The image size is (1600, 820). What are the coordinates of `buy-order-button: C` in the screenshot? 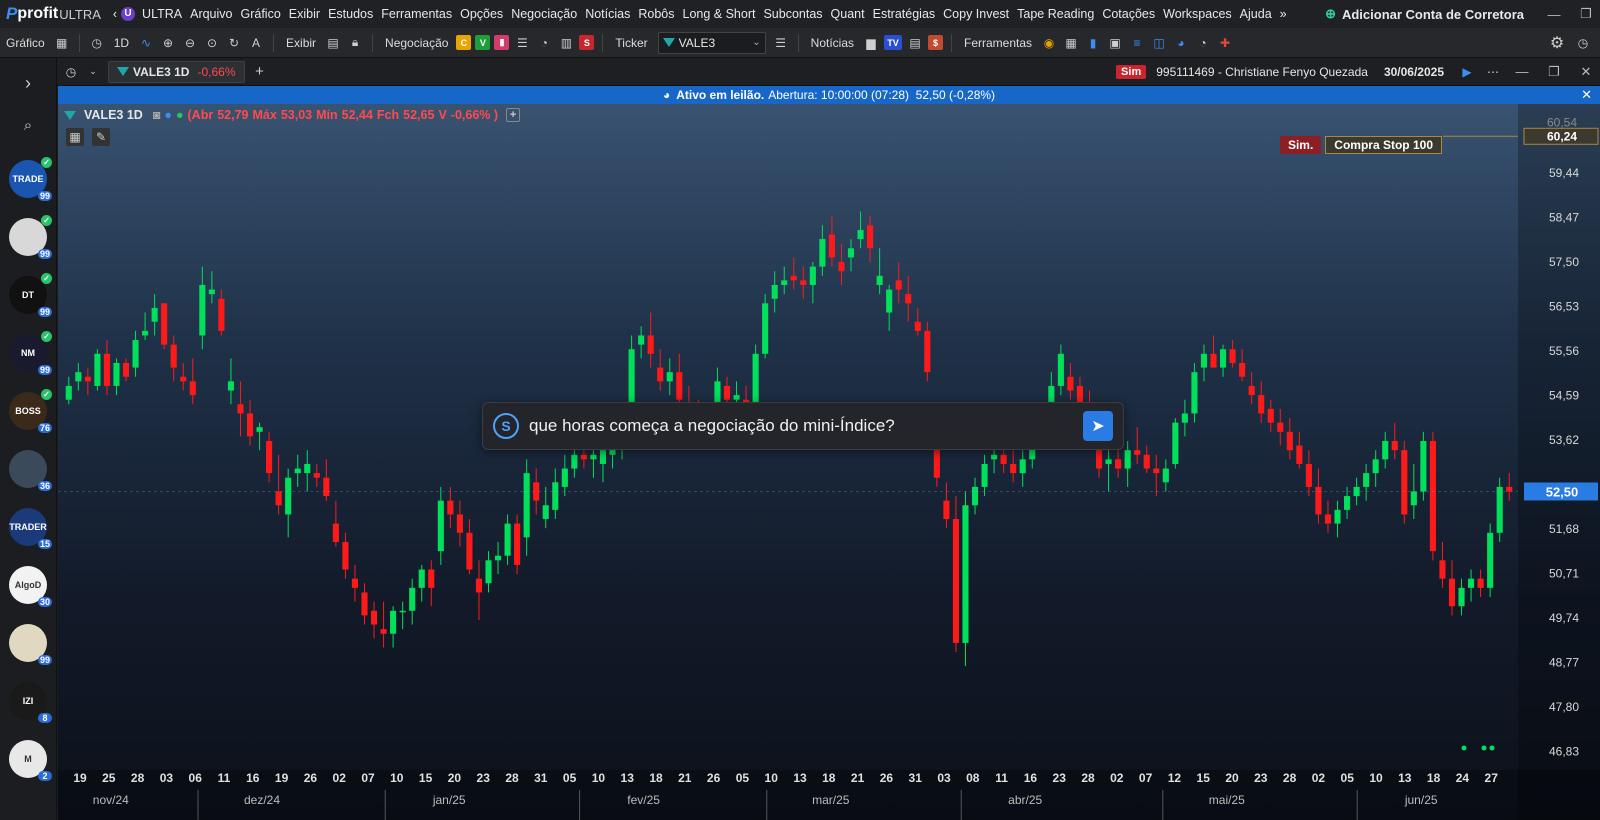 It's located at (464, 42).